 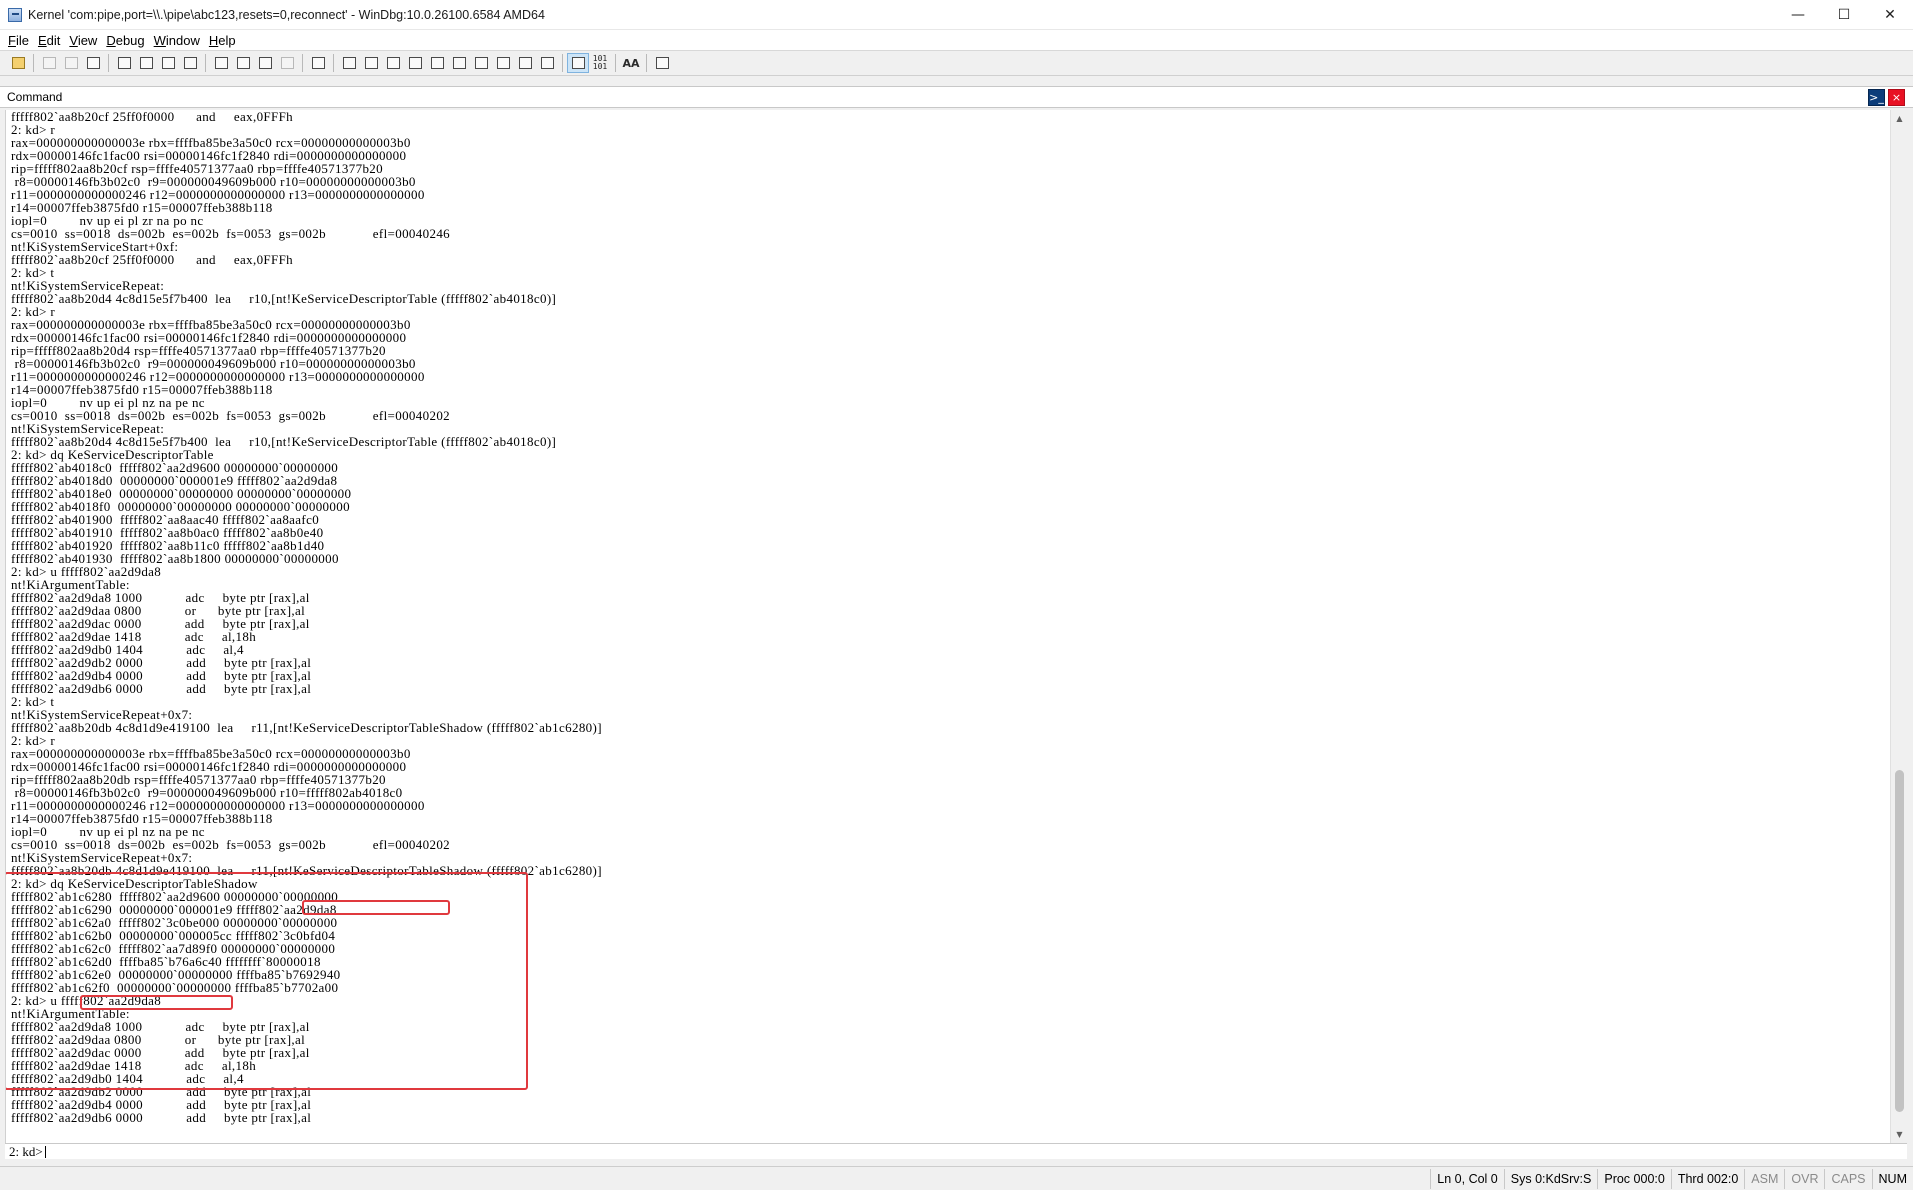 I want to click on registers-window-icon, so click(x=415, y=63).